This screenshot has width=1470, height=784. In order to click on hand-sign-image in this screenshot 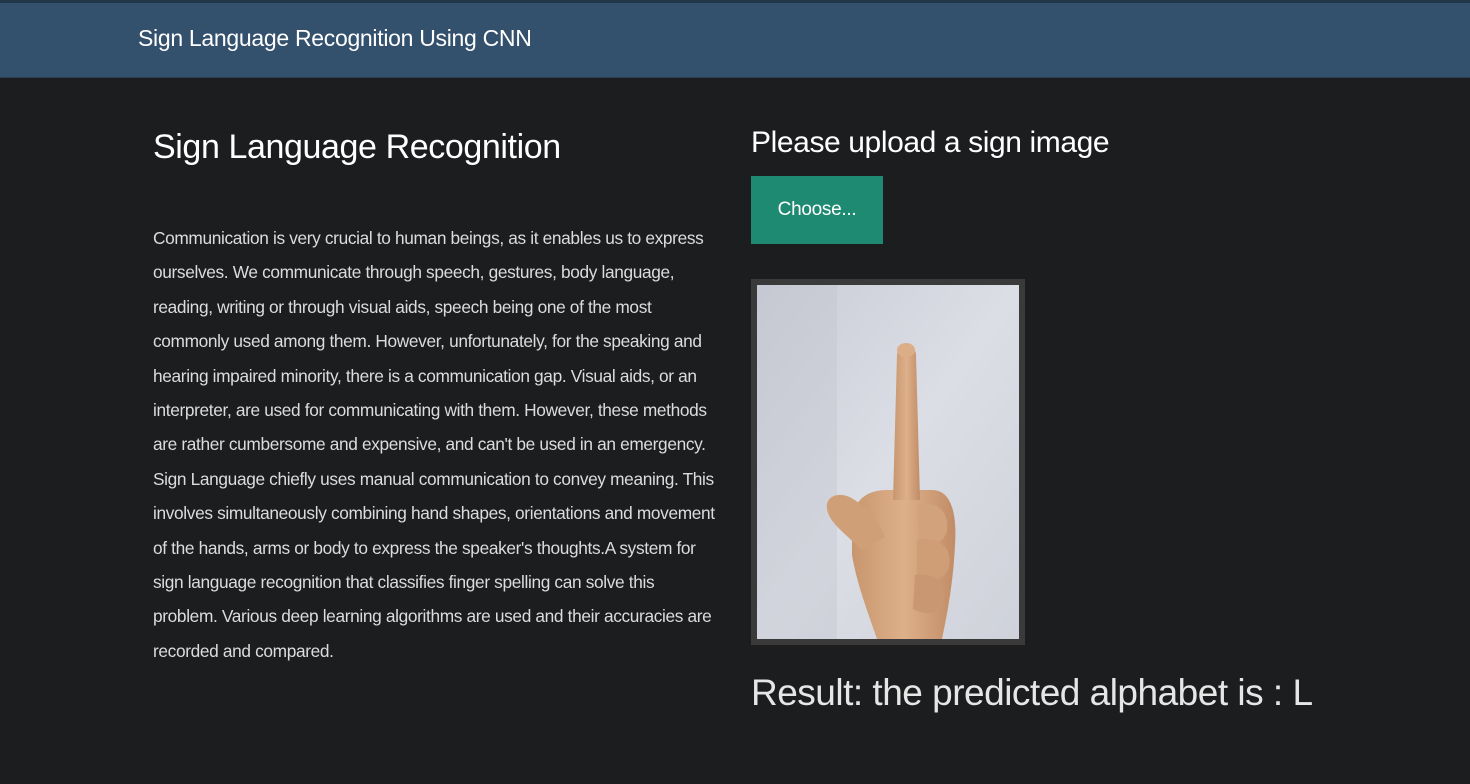, I will do `click(888, 462)`.